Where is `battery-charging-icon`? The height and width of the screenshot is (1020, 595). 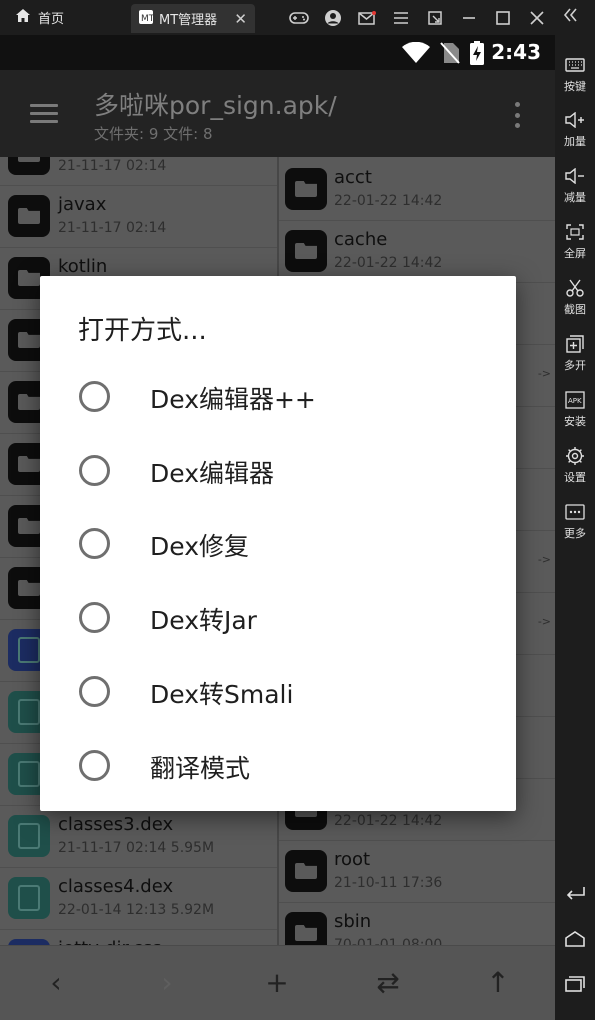
battery-charging-icon is located at coordinates (477, 55).